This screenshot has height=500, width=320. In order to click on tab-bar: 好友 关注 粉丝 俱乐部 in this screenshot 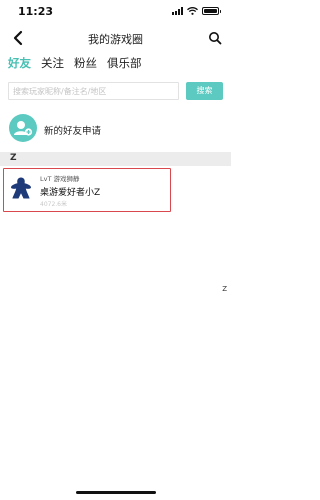, I will do `click(75, 64)`.